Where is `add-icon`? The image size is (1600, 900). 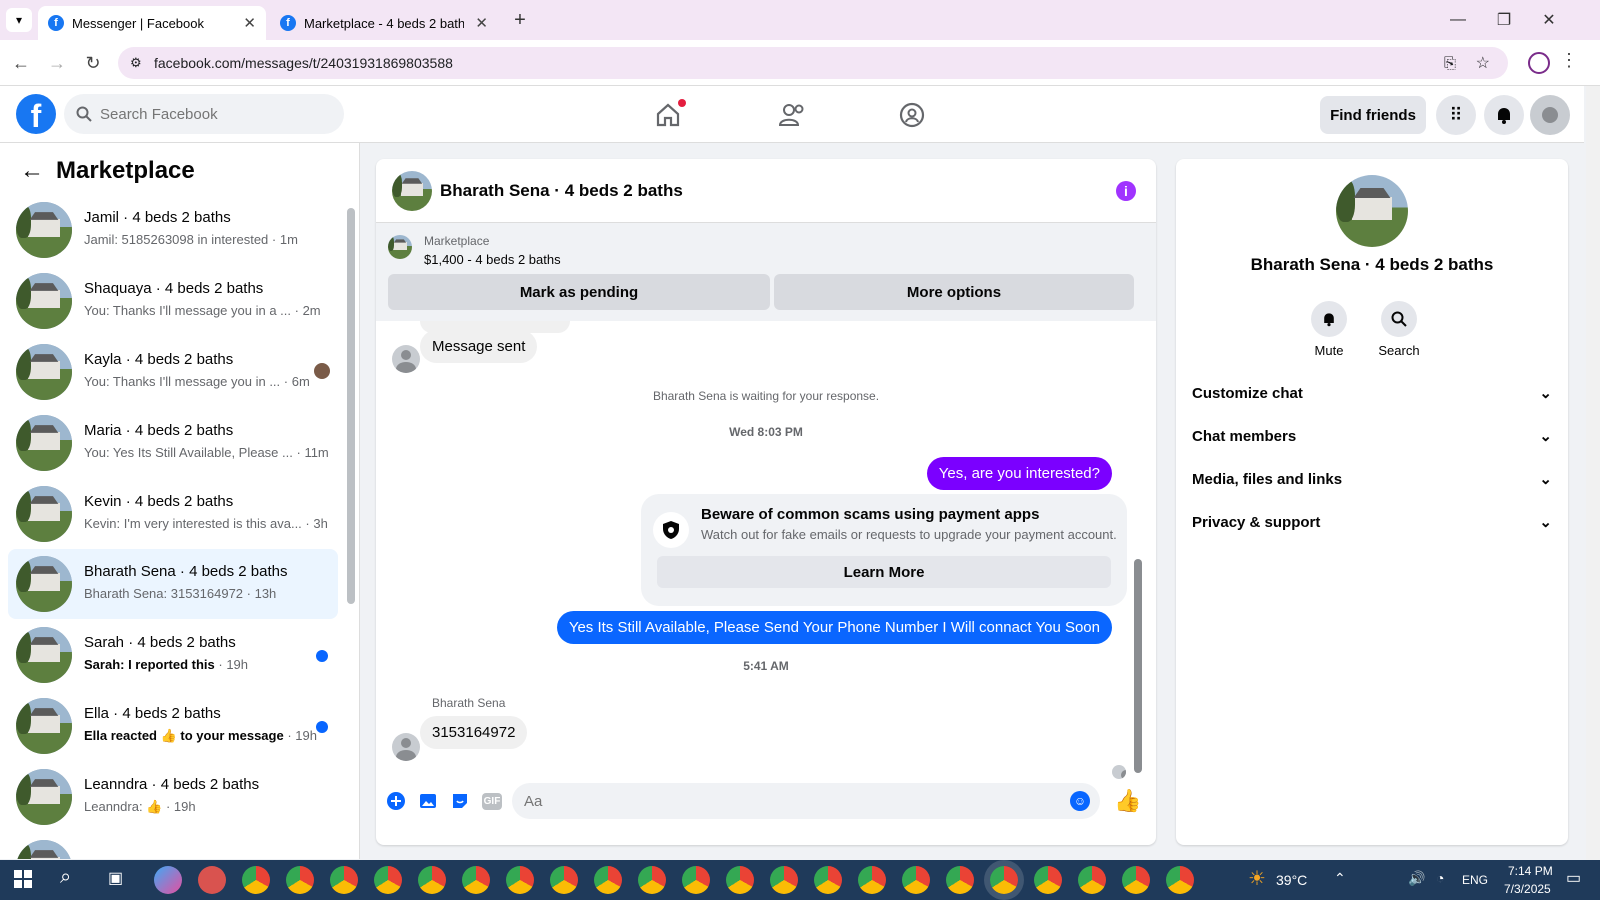 add-icon is located at coordinates (396, 801).